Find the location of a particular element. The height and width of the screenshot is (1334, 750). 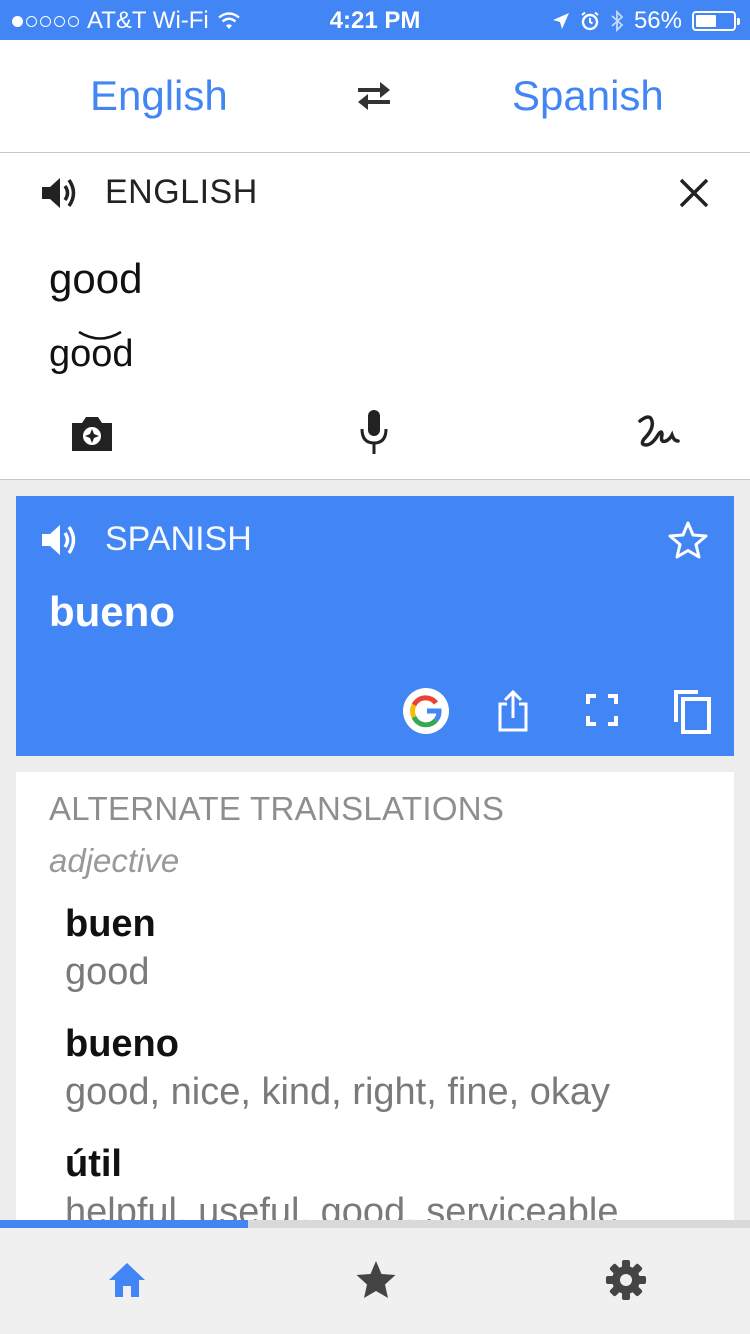

target-language-button: Spanish is located at coordinates (588, 96).